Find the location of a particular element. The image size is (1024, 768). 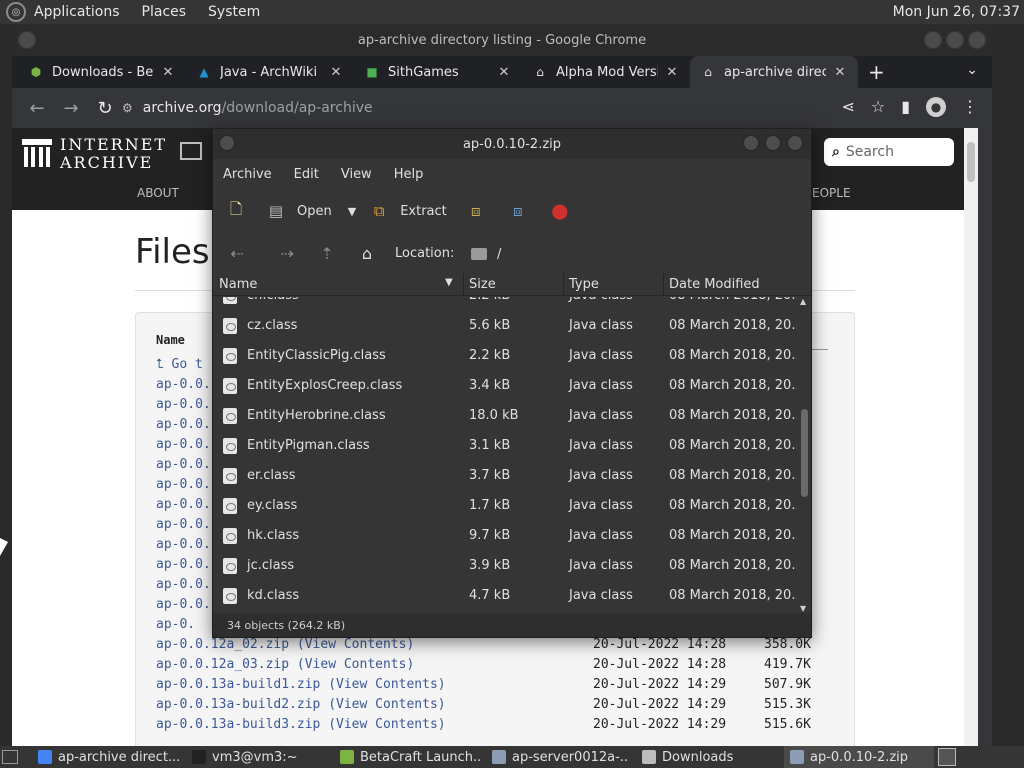

location-field: / is located at coordinates (637, 254).